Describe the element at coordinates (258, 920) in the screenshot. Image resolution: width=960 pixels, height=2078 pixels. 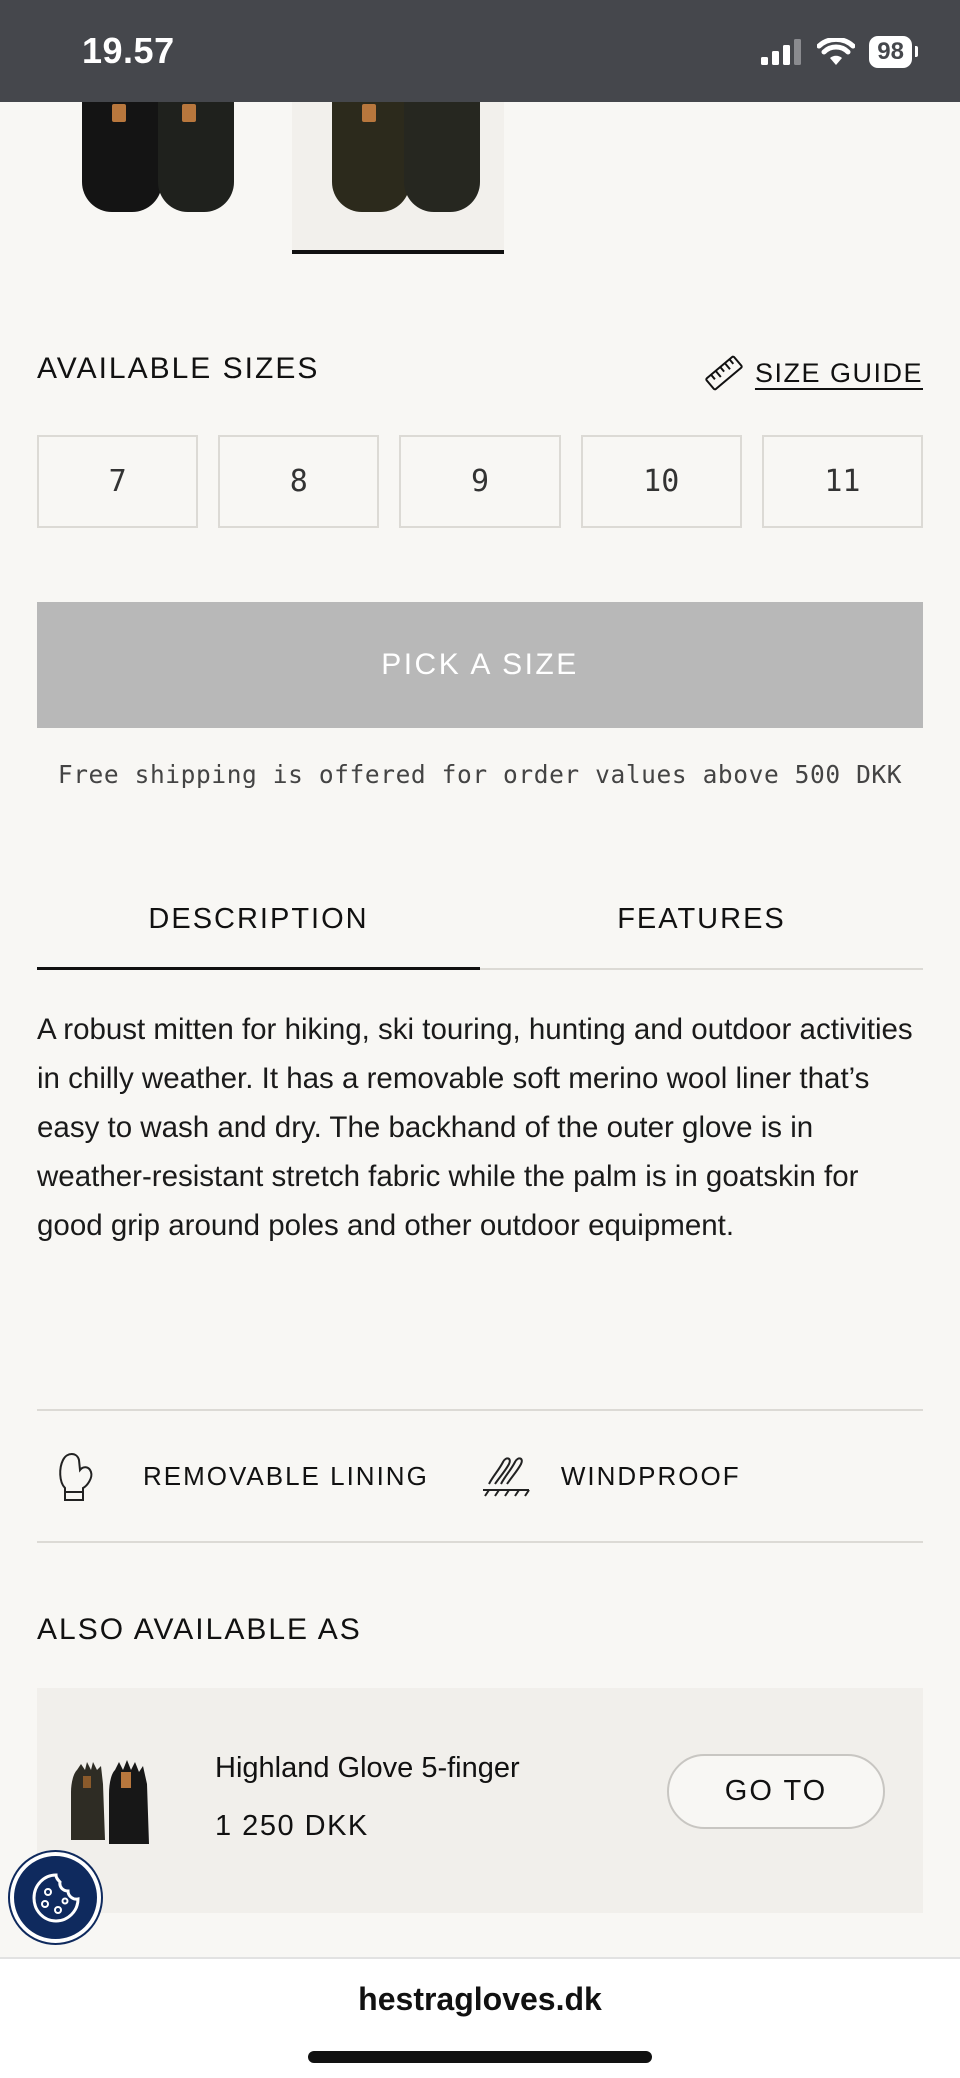
I see `tab-description: DESCRIPTION` at that location.